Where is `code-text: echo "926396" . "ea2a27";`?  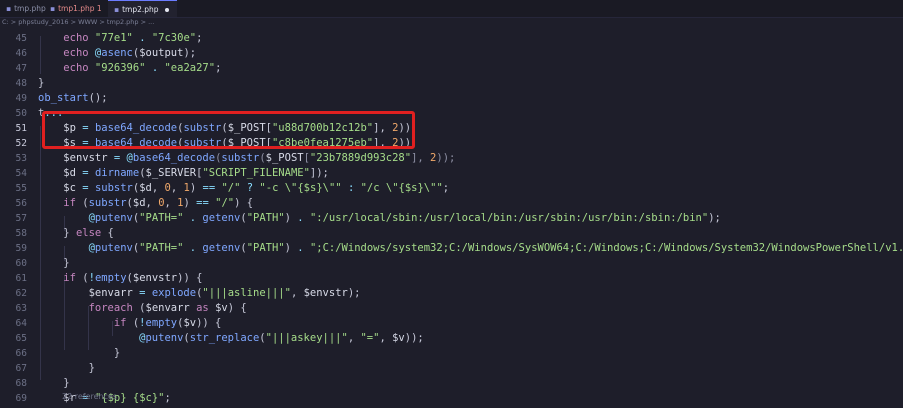
code-text: echo "926396" . "ea2a27"; is located at coordinates (142, 68).